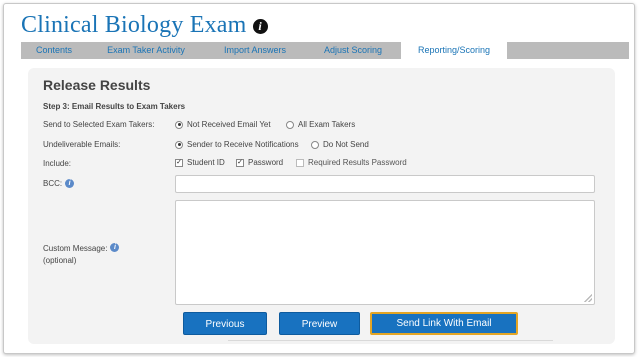  Describe the element at coordinates (444, 323) in the screenshot. I see `send-link-with-email-button: Send Link With Email` at that location.